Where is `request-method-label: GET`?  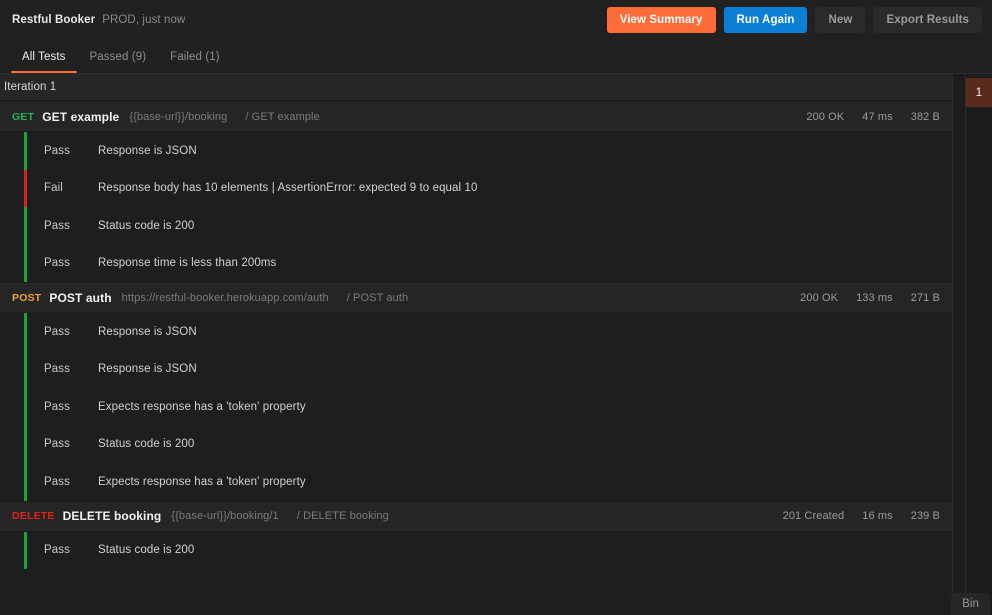 request-method-label: GET is located at coordinates (23, 116).